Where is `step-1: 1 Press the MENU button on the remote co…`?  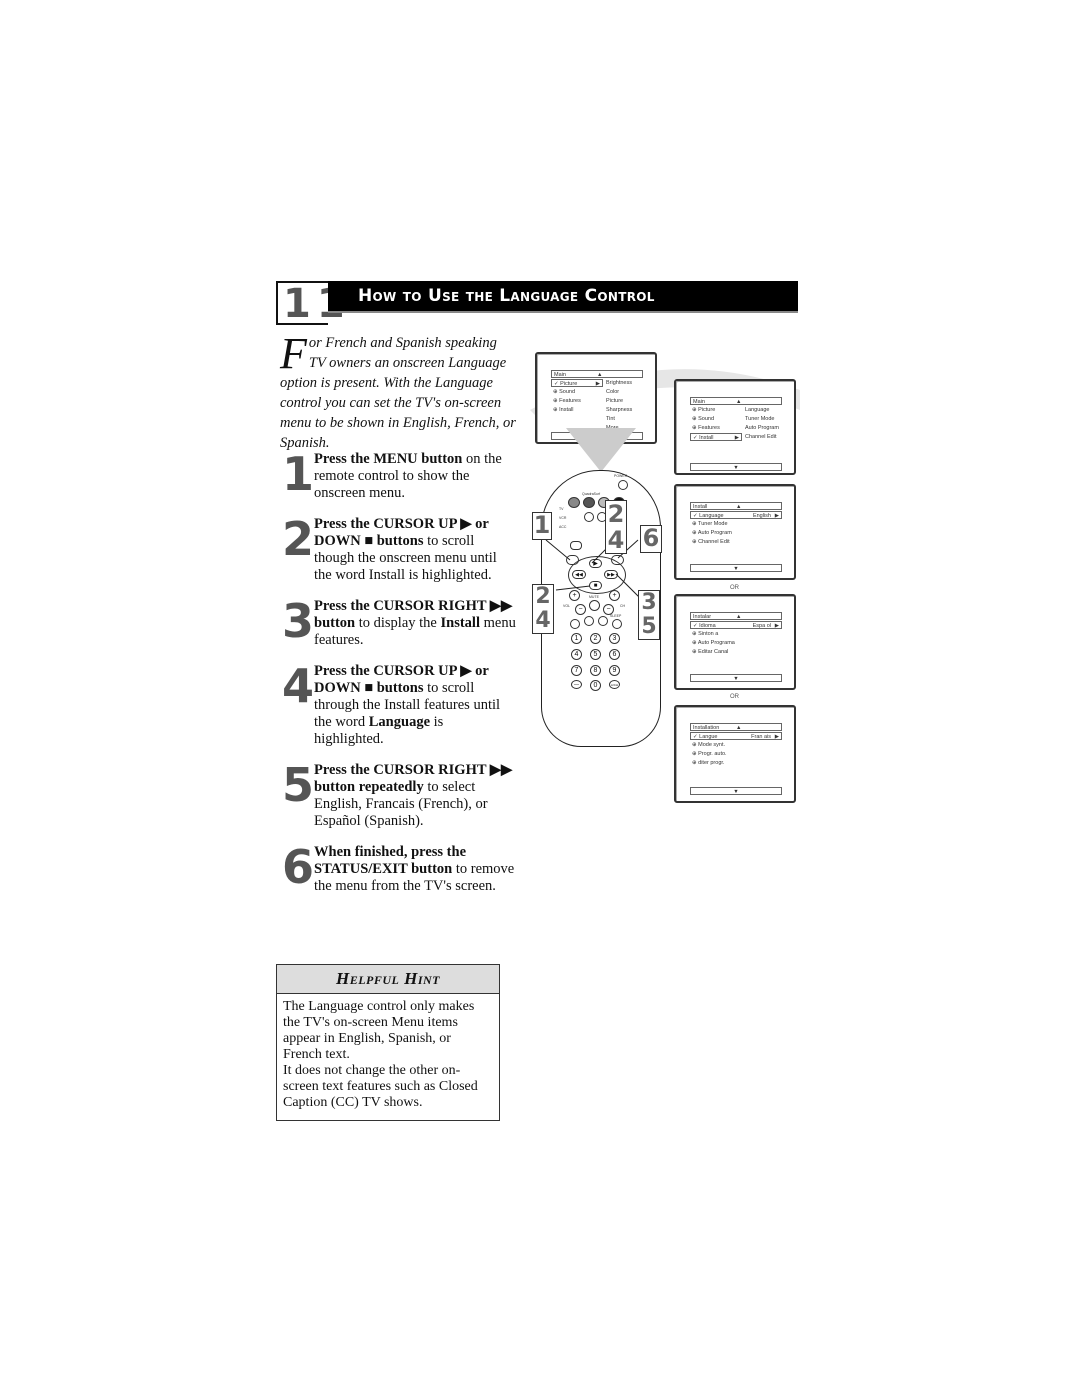 step-1: 1 Press the MENU button on the remote co… is located at coordinates (398, 476).